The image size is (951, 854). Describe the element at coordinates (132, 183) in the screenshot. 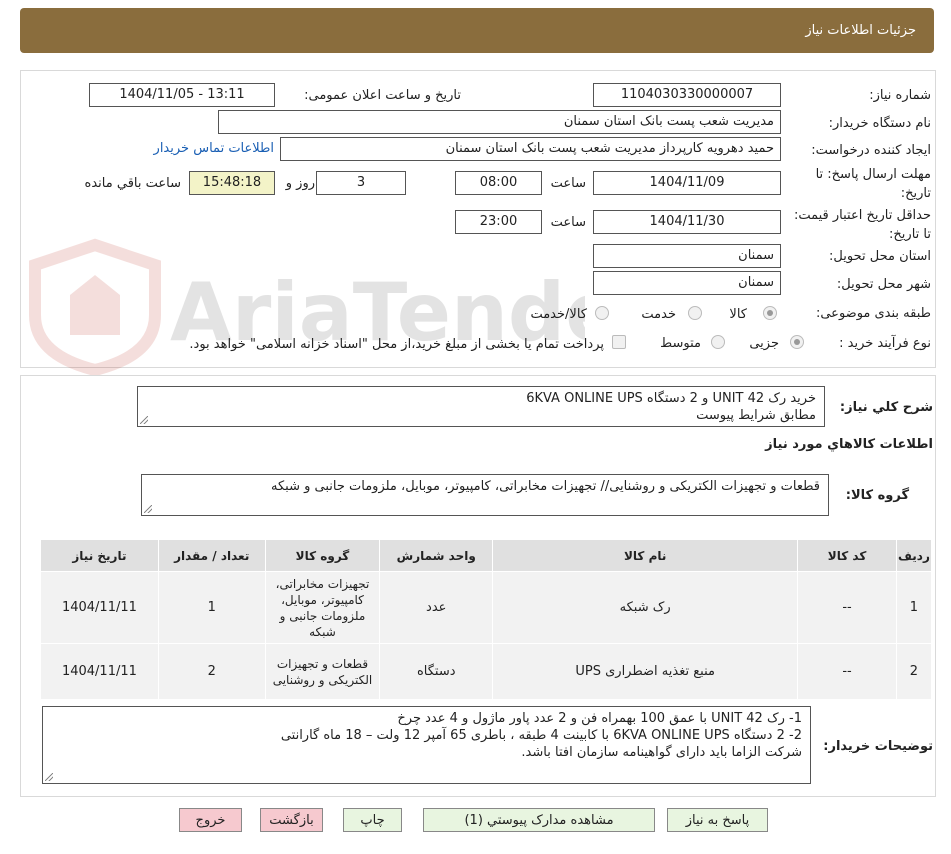

I see `remaining-time-label: ساعت باقي مانده` at that location.